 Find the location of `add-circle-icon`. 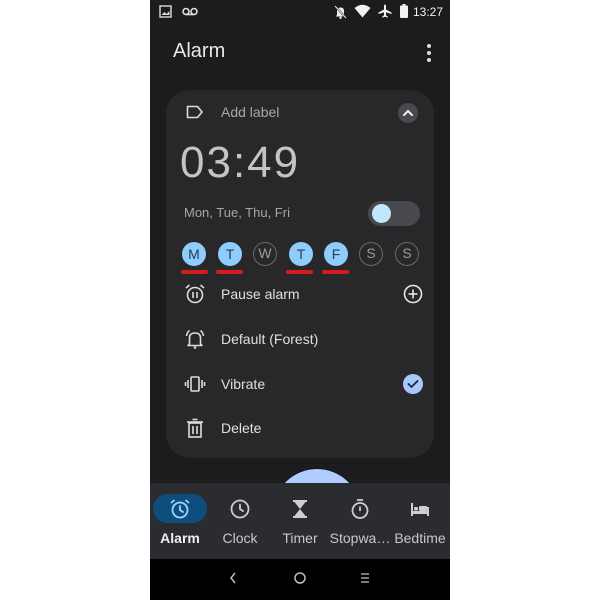

add-circle-icon is located at coordinates (413, 294).